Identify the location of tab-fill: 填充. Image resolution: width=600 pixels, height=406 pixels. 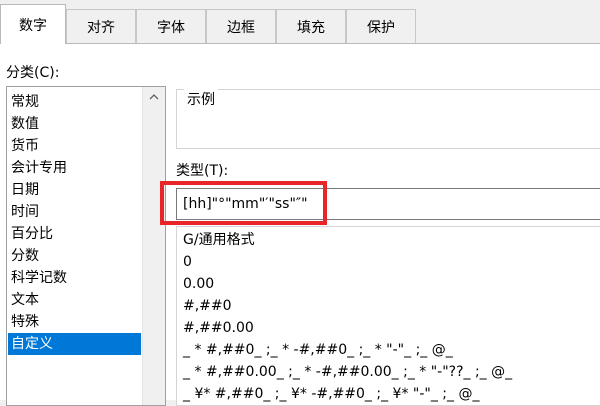
(311, 26).